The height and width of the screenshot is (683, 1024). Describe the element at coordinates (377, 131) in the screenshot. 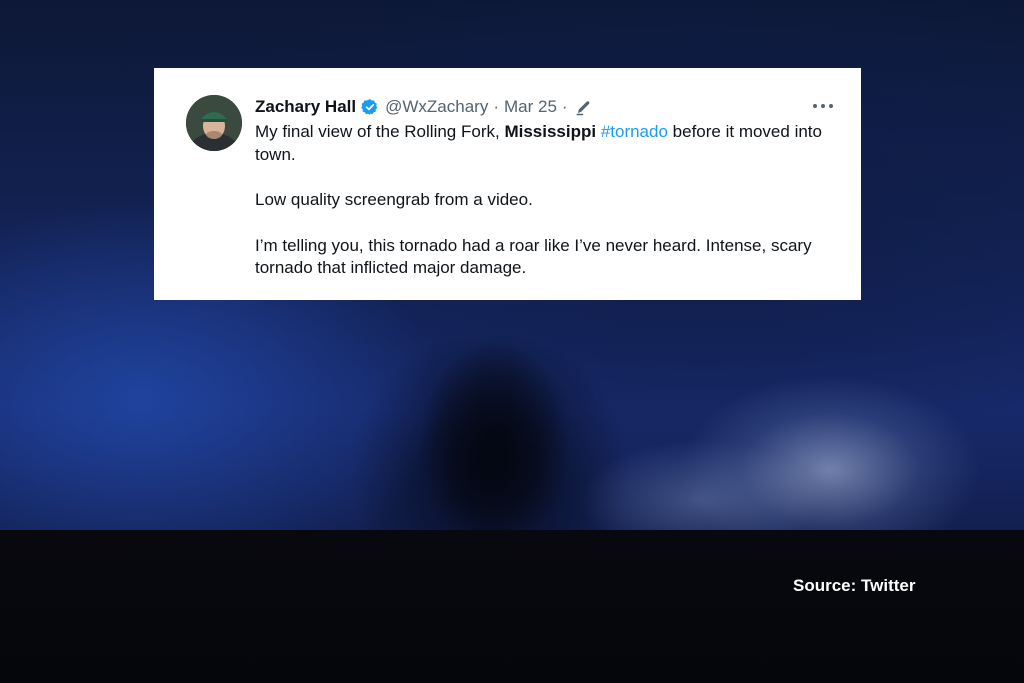

I see `tweet-text-part: My final view of the Rolling Fork,` at that location.